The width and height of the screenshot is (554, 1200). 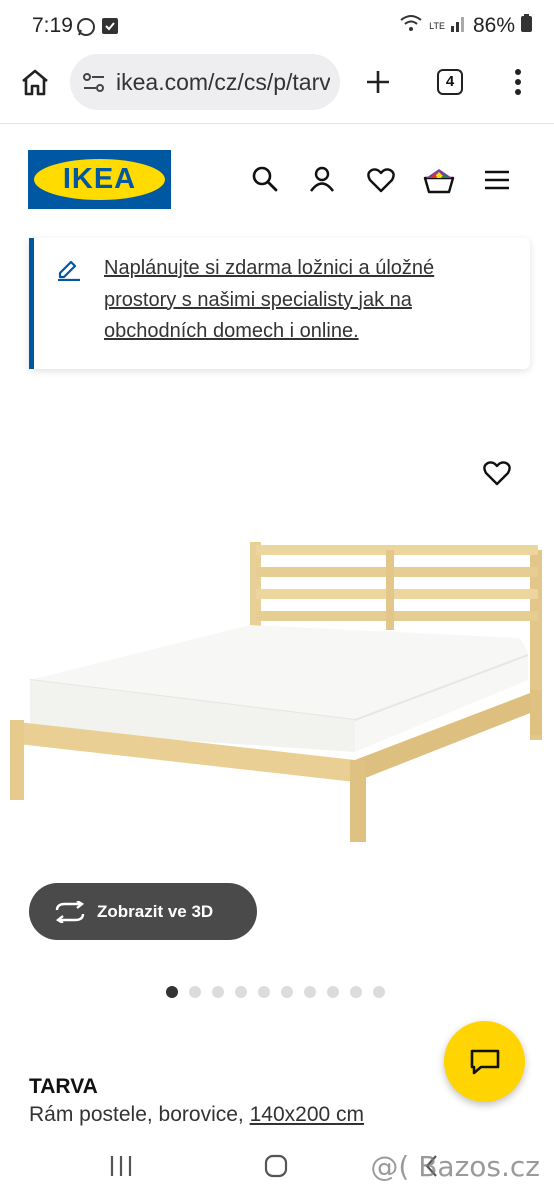 What do you see at coordinates (63, 1086) in the screenshot?
I see `product-name: TARVA` at bounding box center [63, 1086].